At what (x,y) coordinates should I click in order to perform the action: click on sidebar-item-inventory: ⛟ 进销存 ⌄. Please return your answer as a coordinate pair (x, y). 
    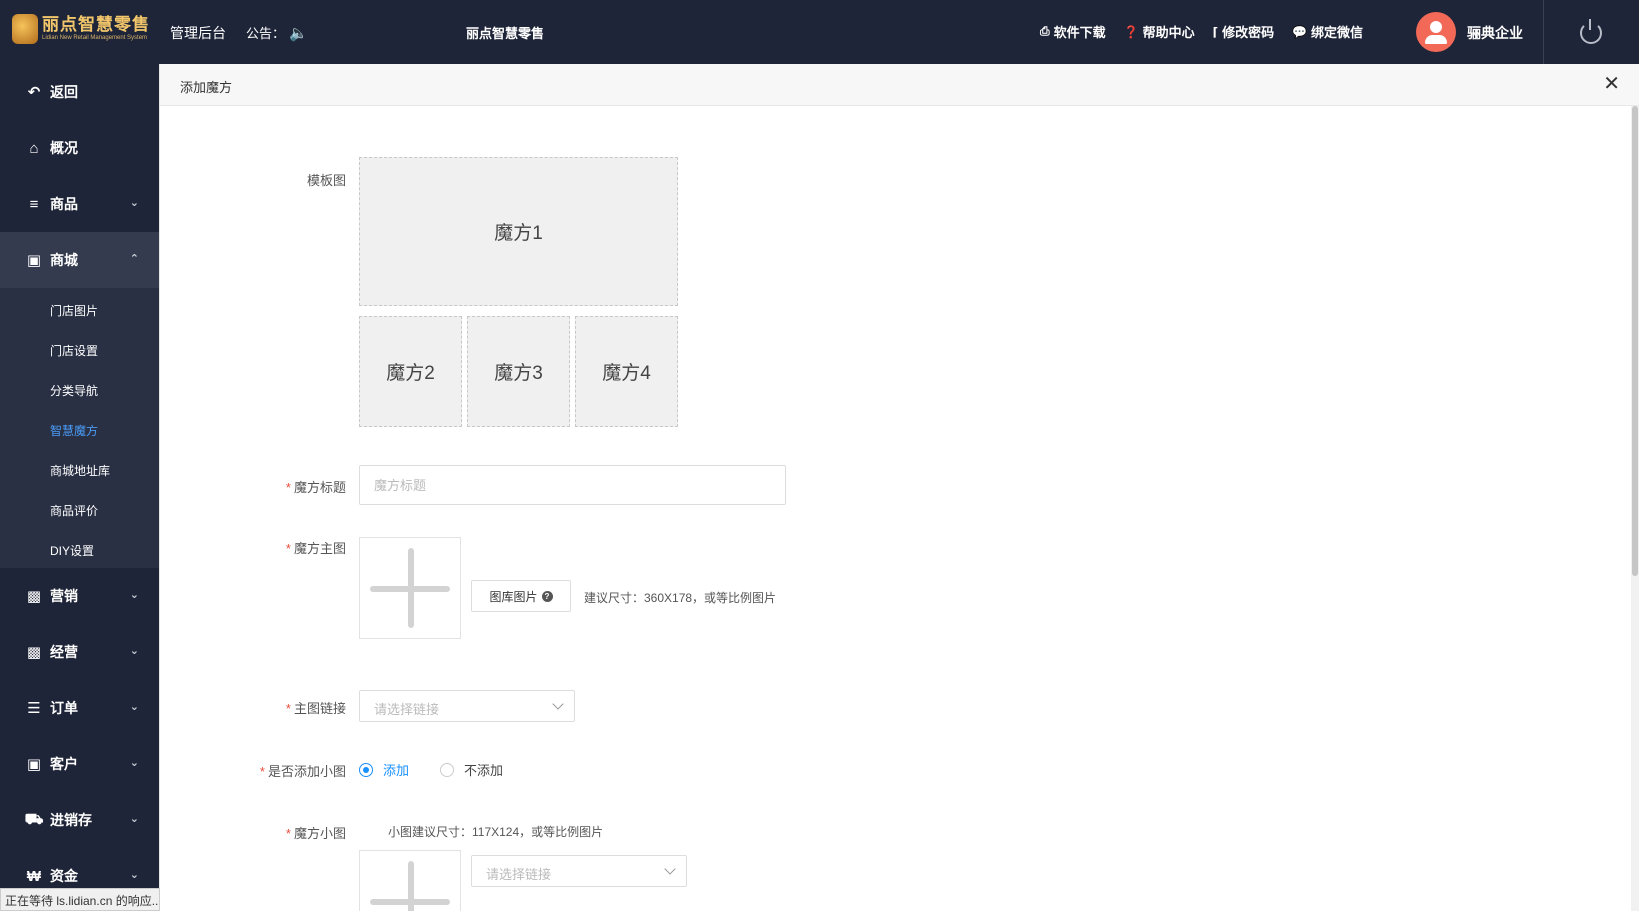
    Looking at the image, I should click on (79, 820).